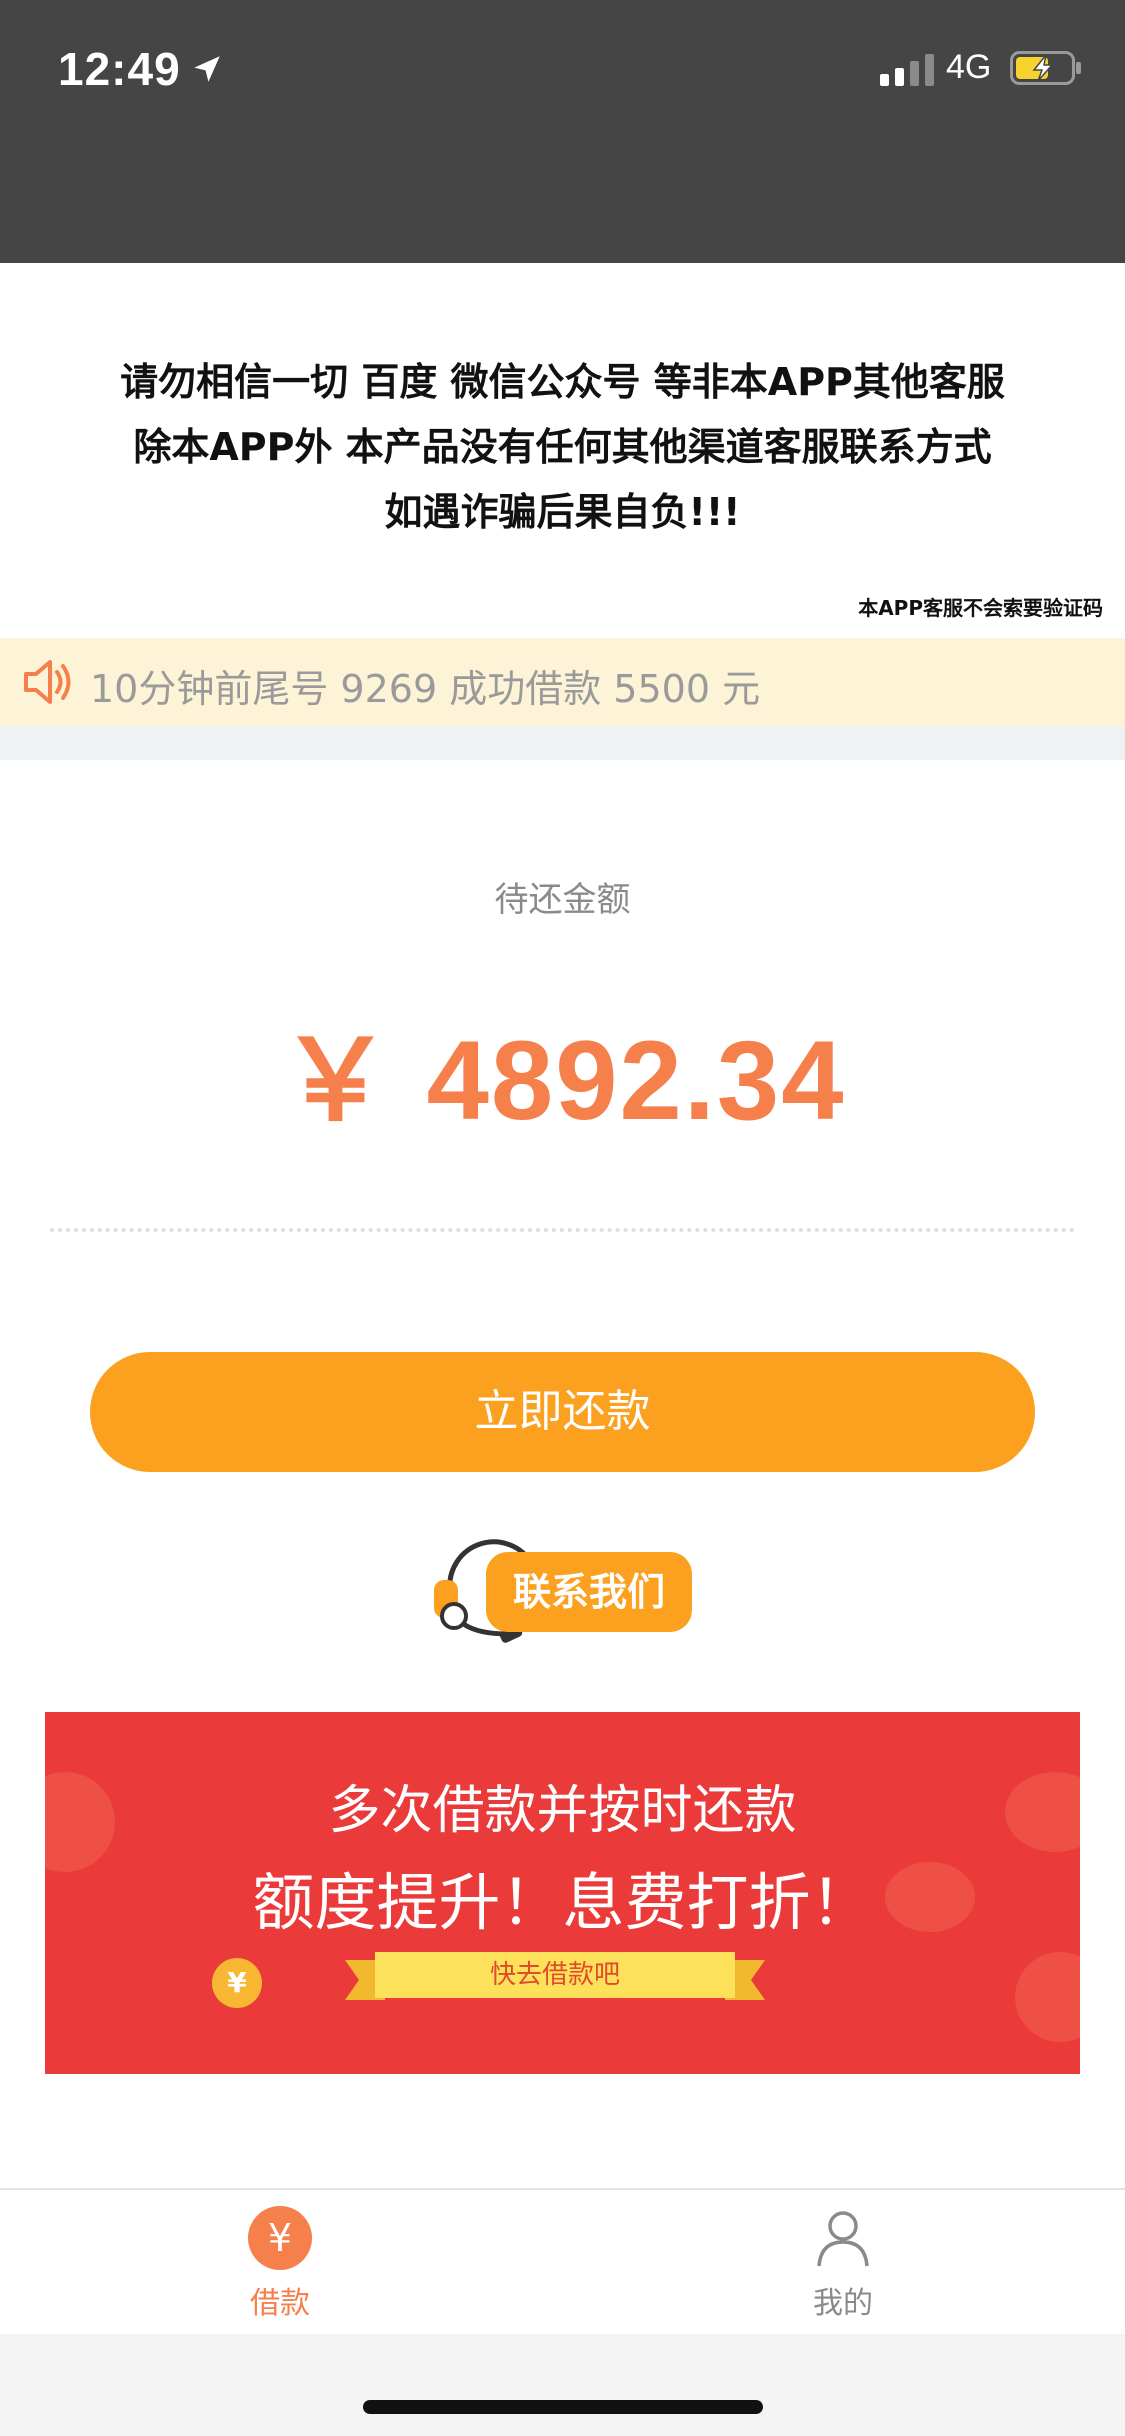  Describe the element at coordinates (562, 2385) in the screenshot. I see `home-indicator-area` at that location.